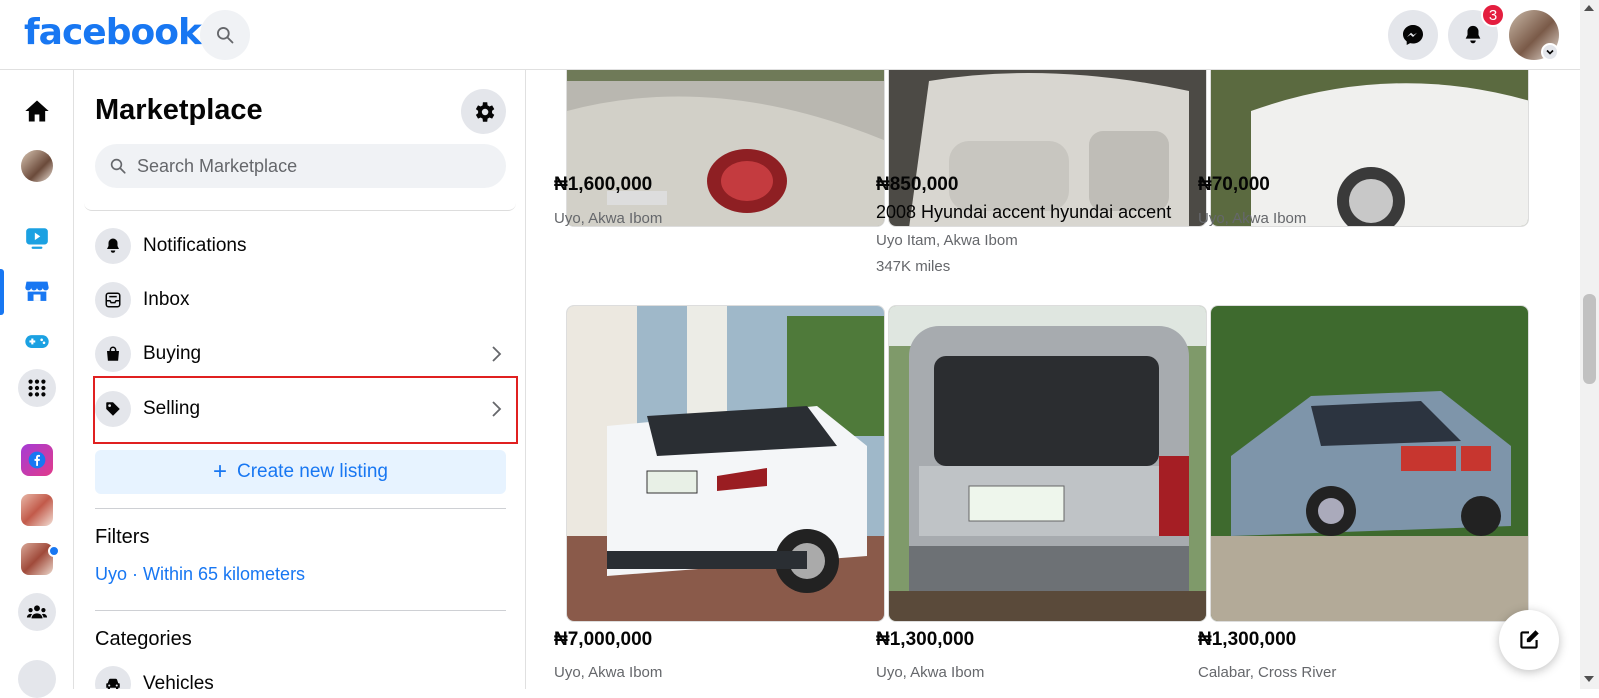 This screenshot has height=698, width=1599. I want to click on sidebar-item-label: Inbox, so click(166, 299).